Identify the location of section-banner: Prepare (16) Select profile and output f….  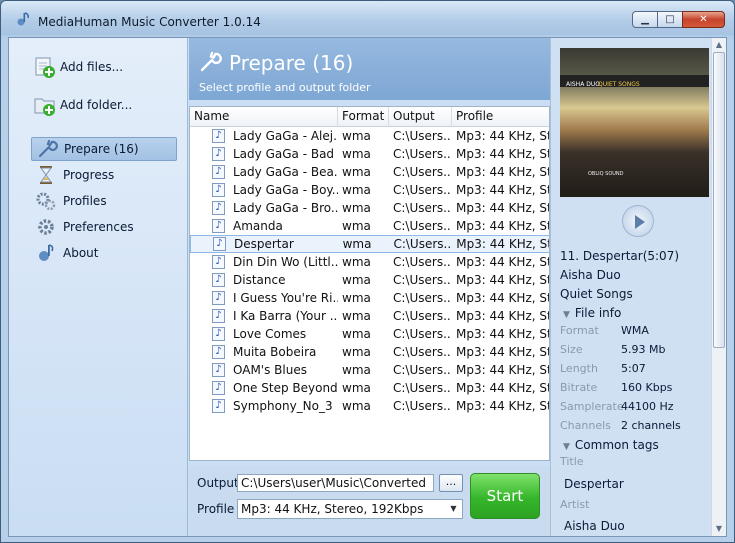
(369, 69).